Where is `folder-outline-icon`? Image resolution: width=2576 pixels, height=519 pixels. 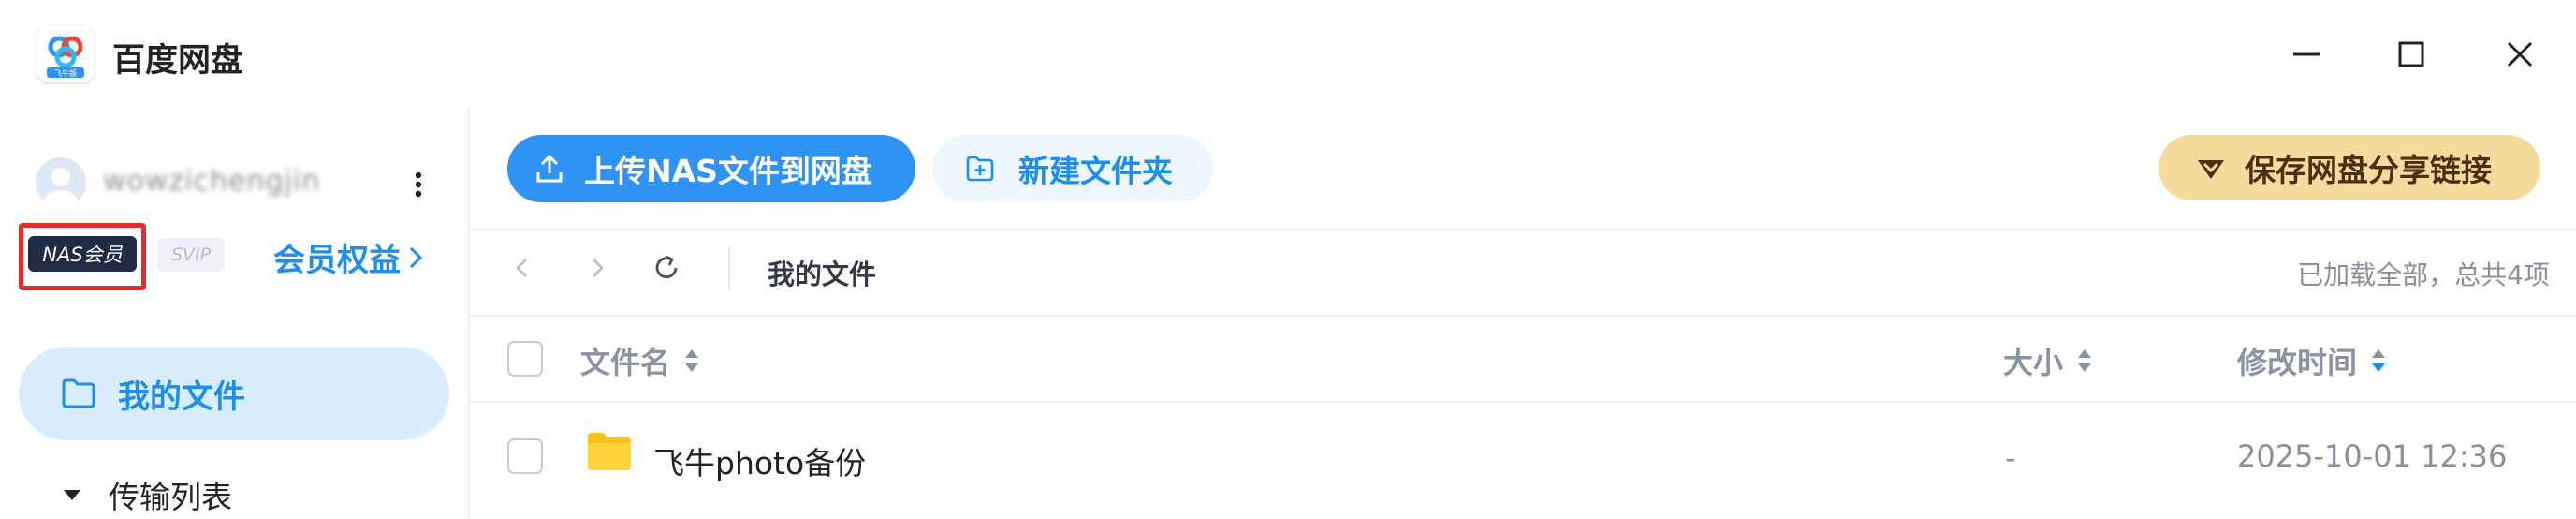
folder-outline-icon is located at coordinates (78, 393).